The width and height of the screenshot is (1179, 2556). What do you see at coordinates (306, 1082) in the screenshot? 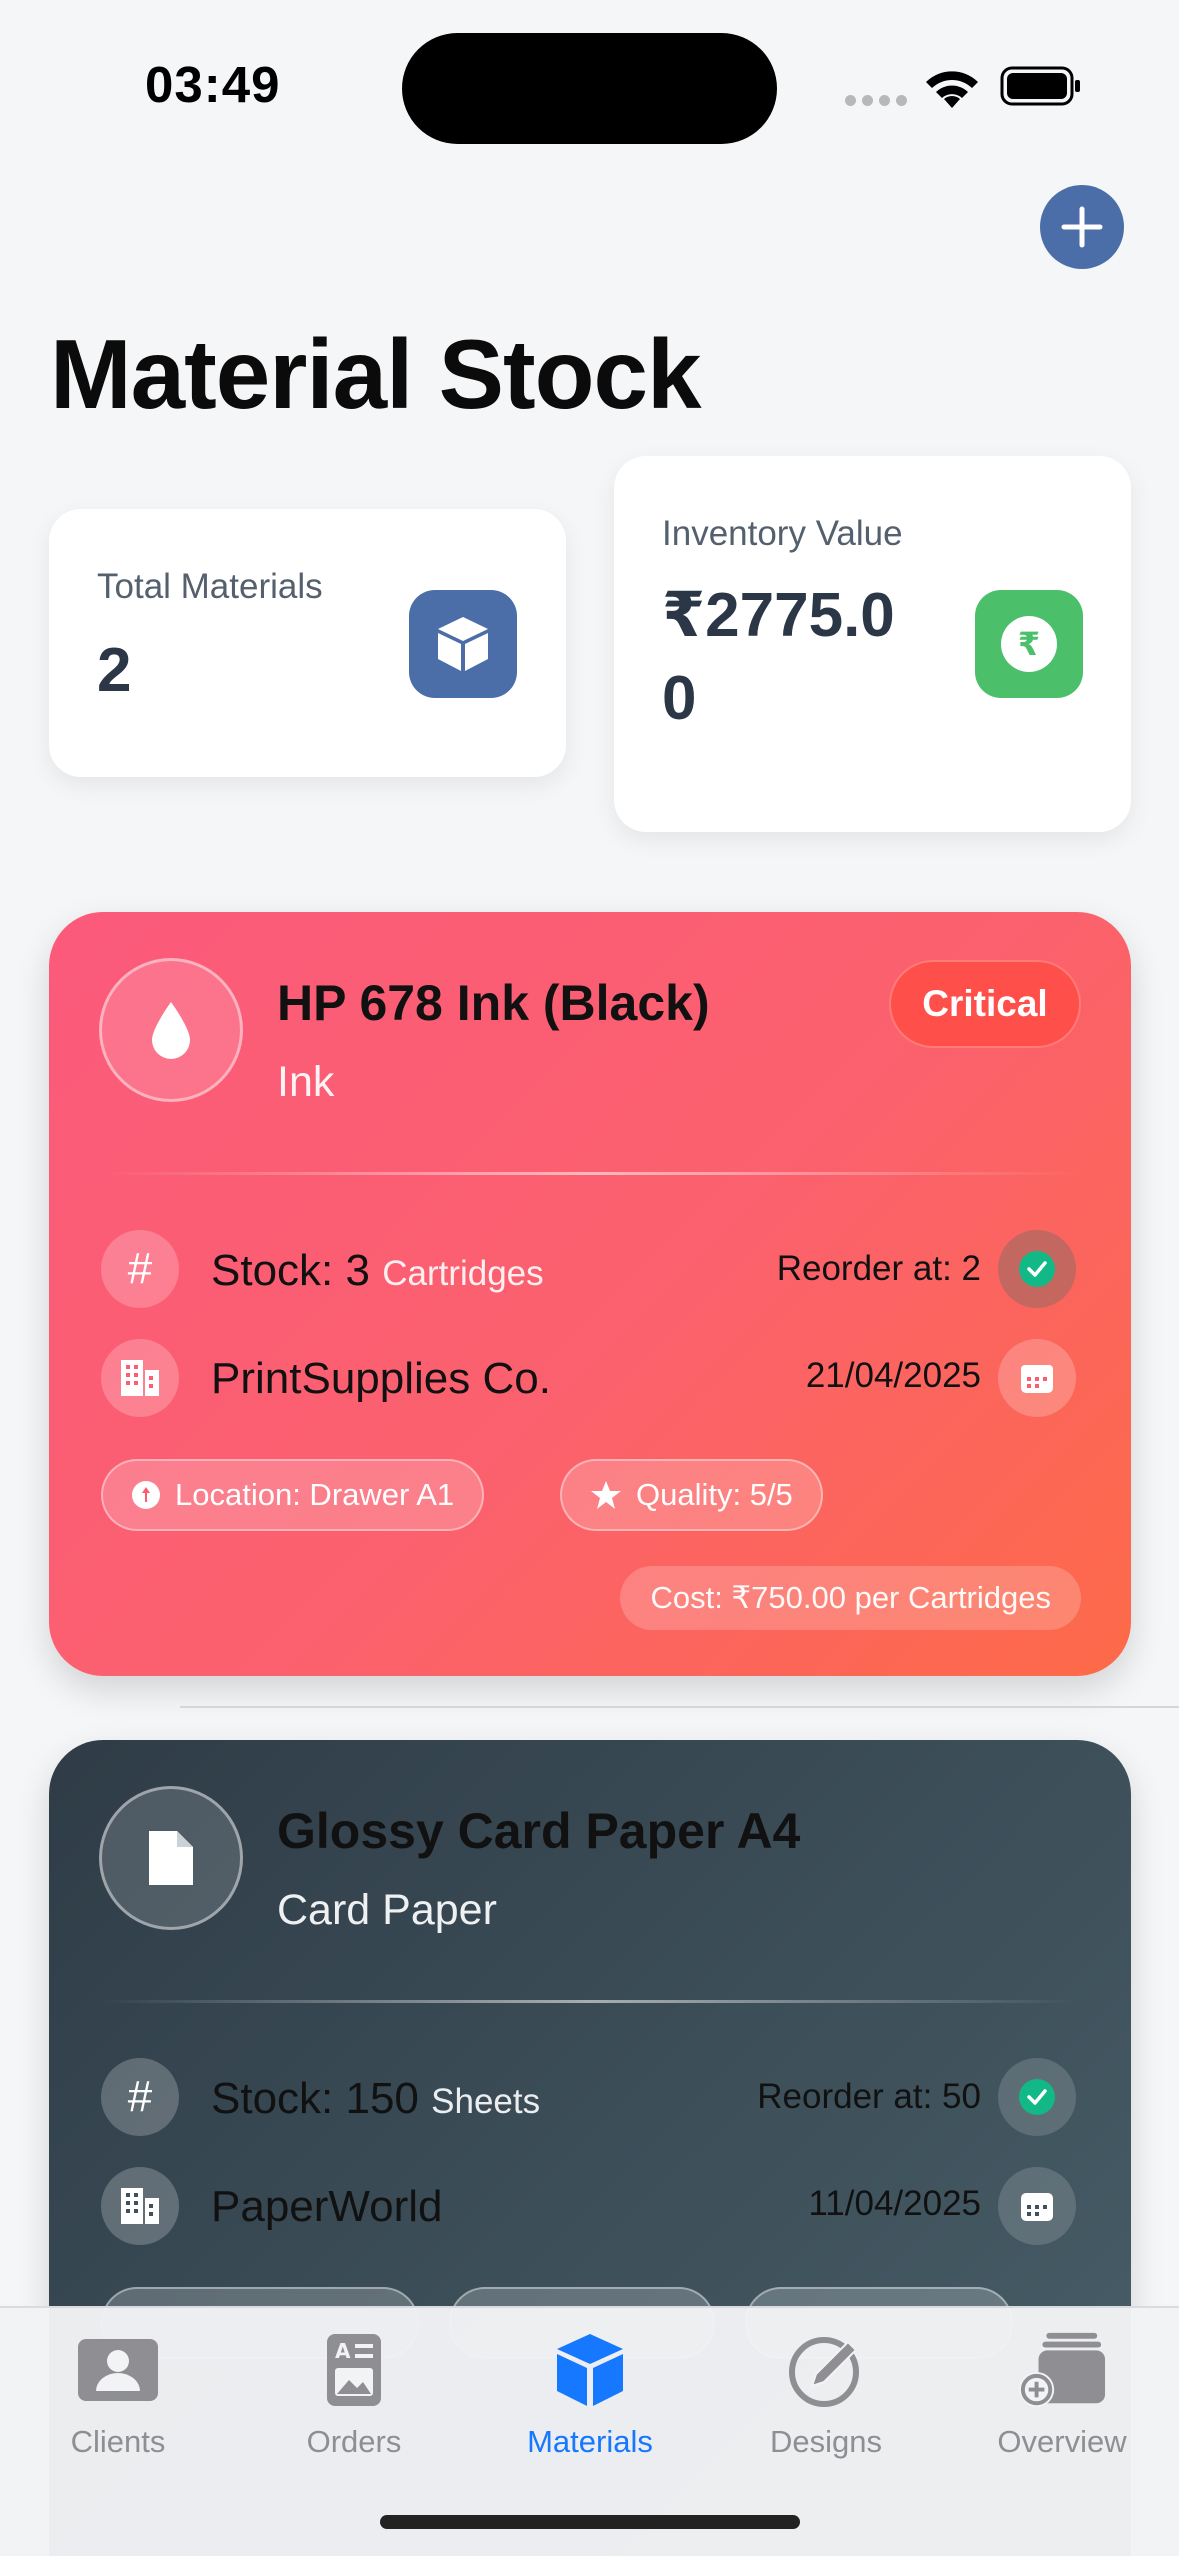
I see `material-category: Ink` at bounding box center [306, 1082].